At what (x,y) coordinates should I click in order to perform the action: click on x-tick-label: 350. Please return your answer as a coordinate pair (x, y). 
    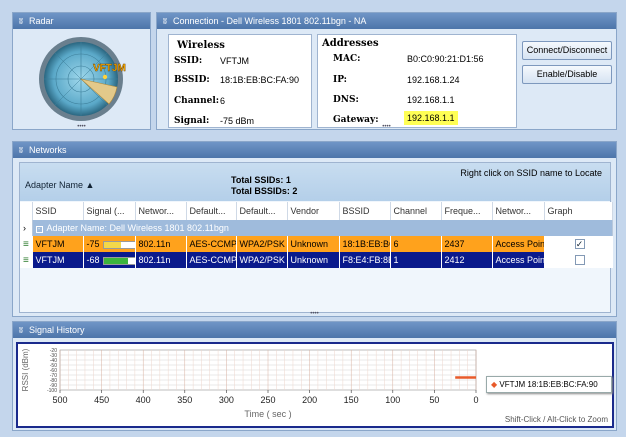
    Looking at the image, I should click on (184, 400).